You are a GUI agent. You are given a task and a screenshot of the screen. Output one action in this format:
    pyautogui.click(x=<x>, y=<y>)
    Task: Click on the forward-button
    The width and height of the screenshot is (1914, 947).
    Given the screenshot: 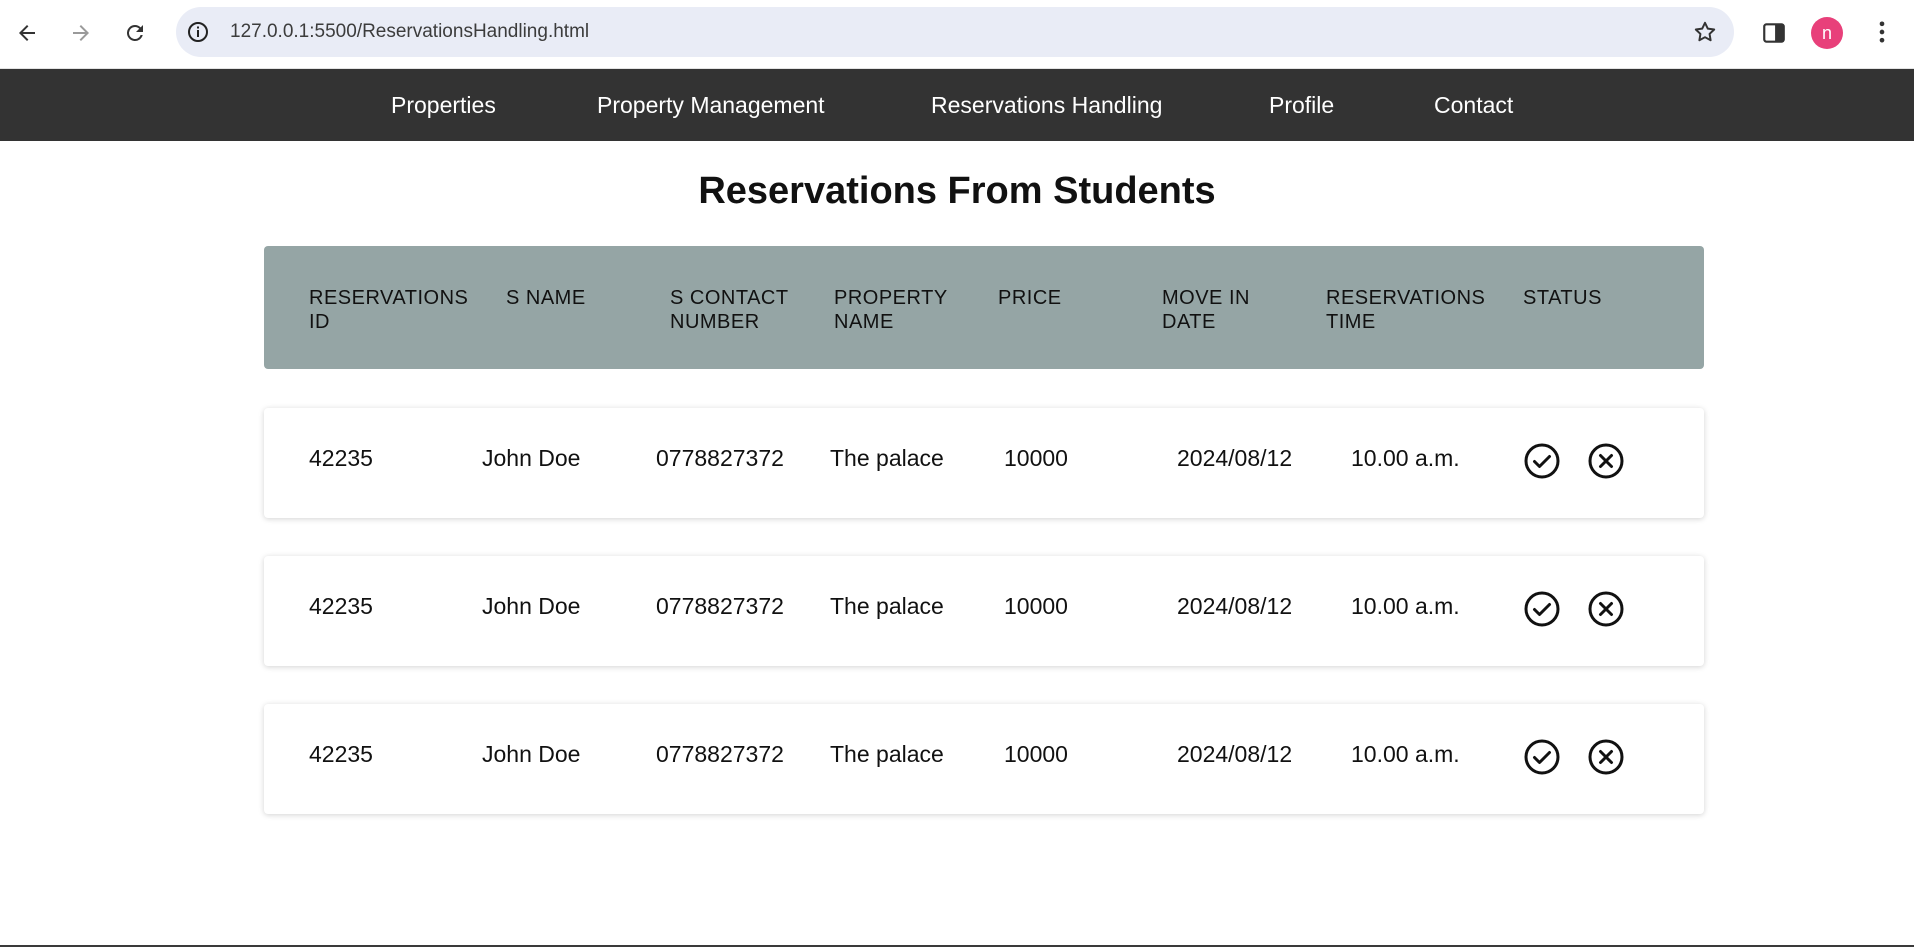 What is the action you would take?
    pyautogui.click(x=81, y=33)
    